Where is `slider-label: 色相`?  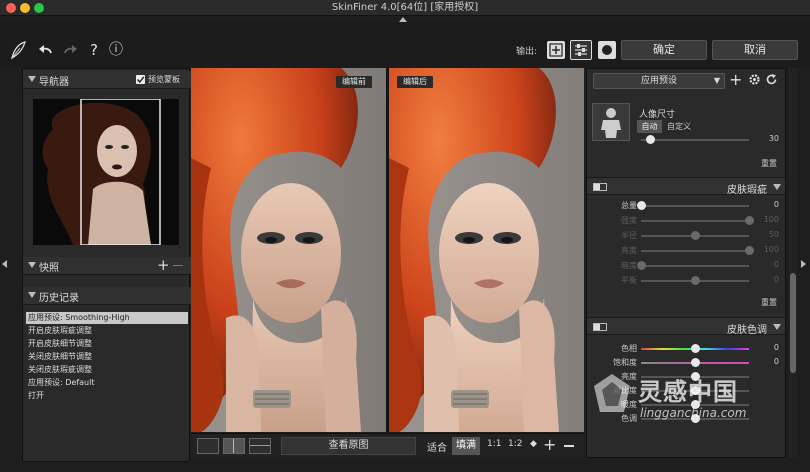 slider-label: 色相 is located at coordinates (629, 348).